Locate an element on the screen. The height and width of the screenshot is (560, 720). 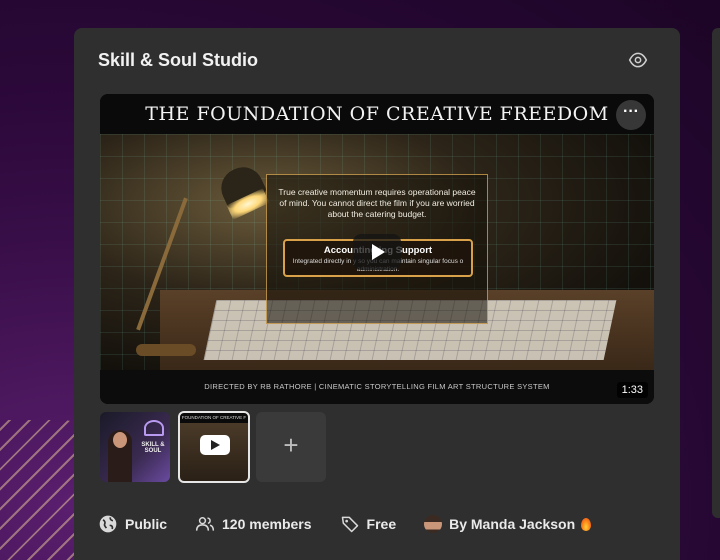
avatar is located at coordinates (433, 524).